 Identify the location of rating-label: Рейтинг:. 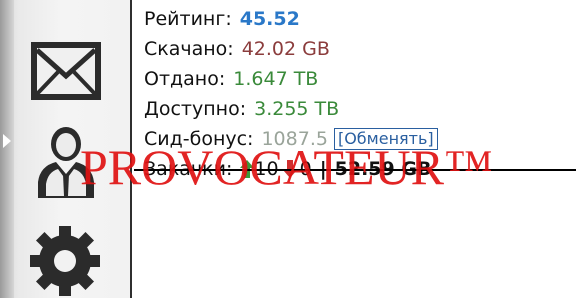
(188, 19).